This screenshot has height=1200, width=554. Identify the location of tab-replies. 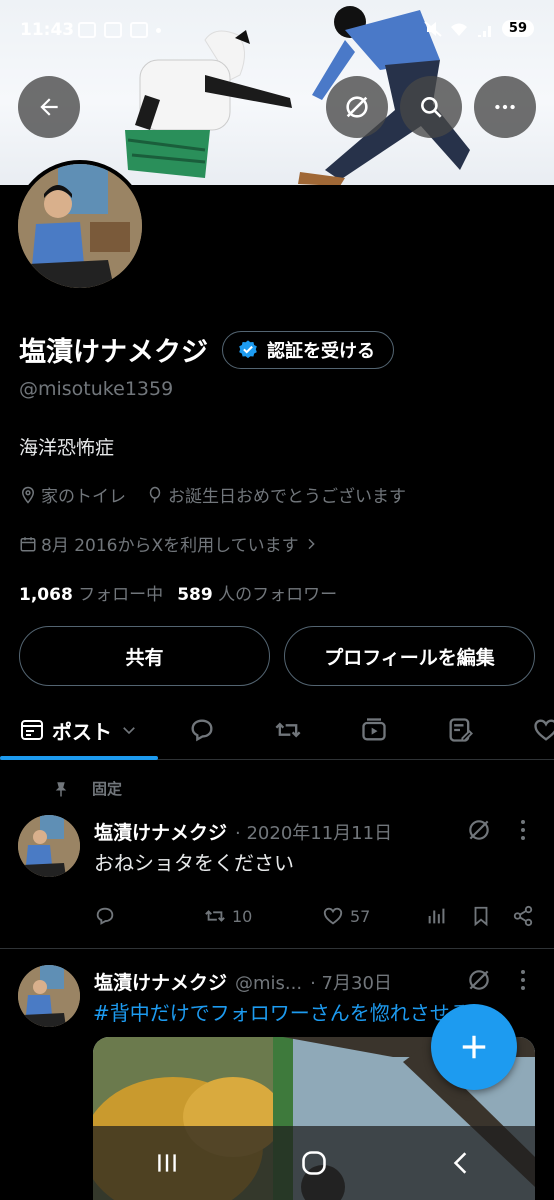
(202, 730).